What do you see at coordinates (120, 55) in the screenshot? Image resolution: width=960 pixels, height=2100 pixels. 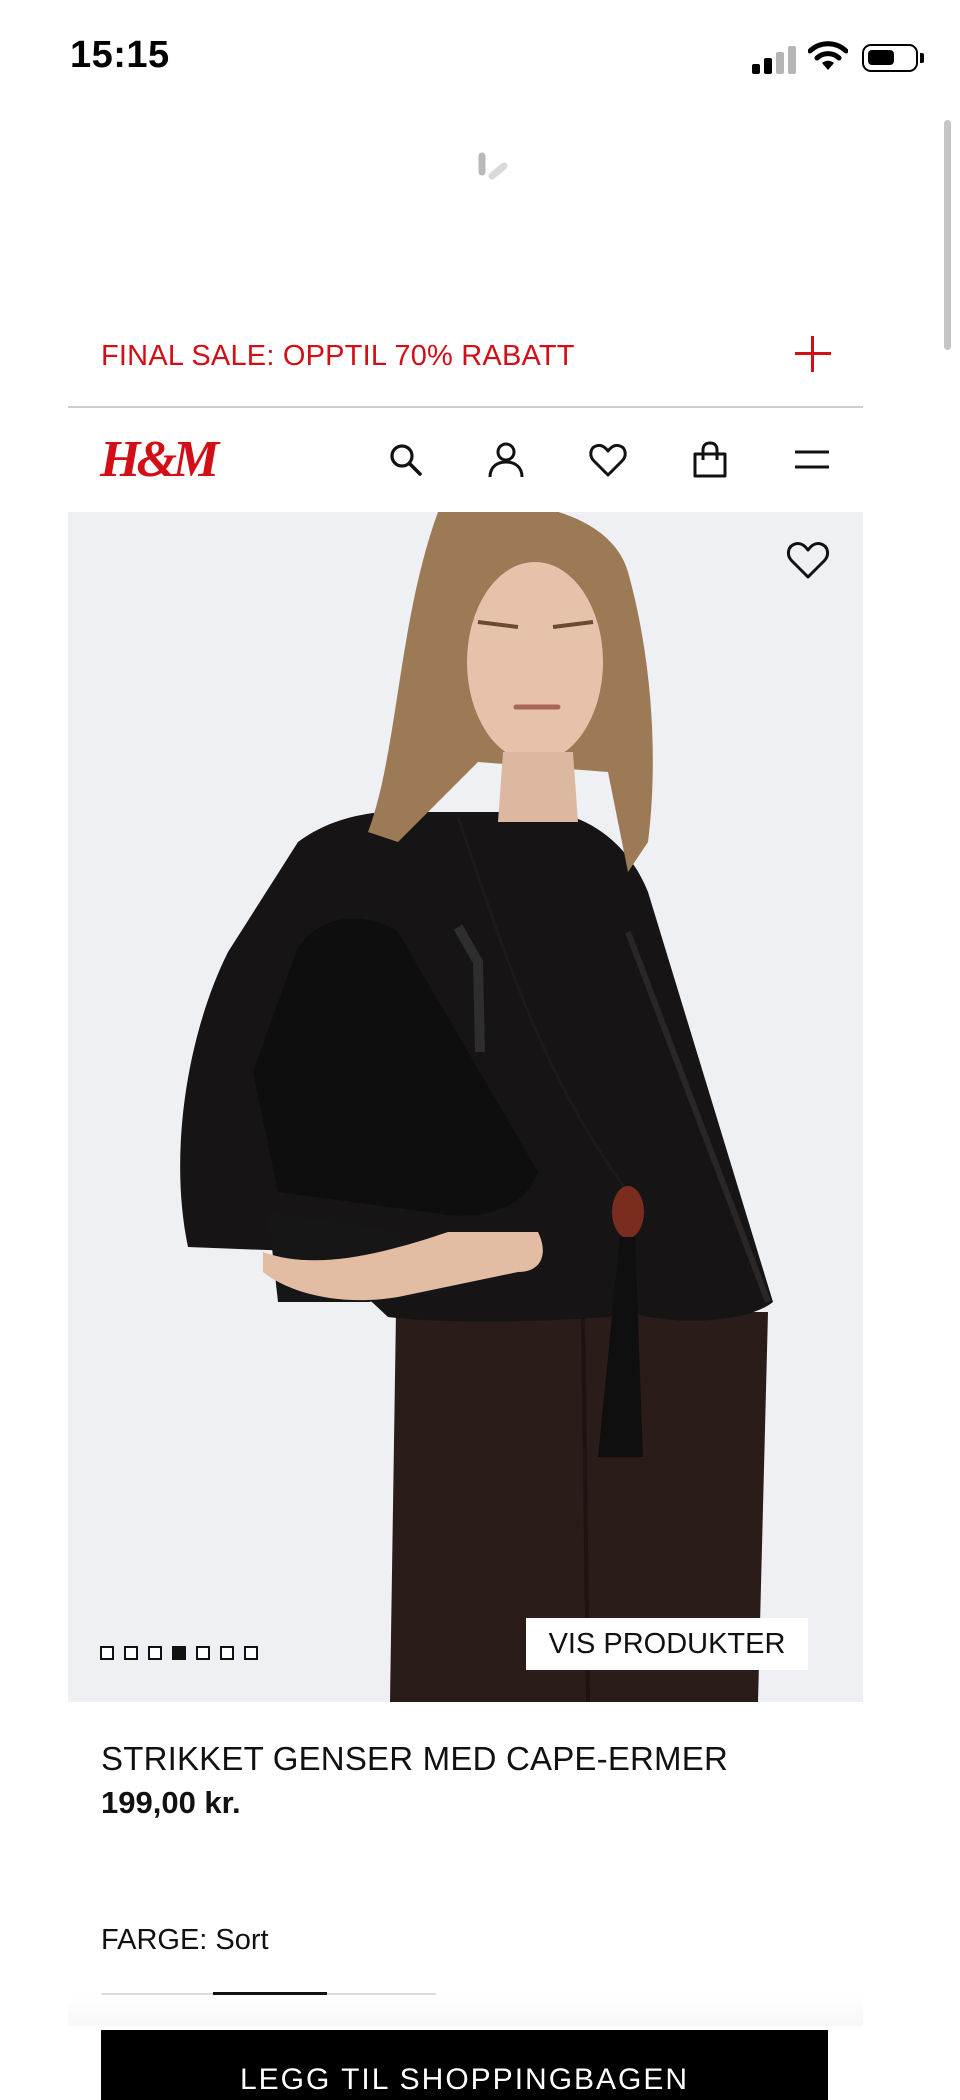 I see `status-time: 15:15` at bounding box center [120, 55].